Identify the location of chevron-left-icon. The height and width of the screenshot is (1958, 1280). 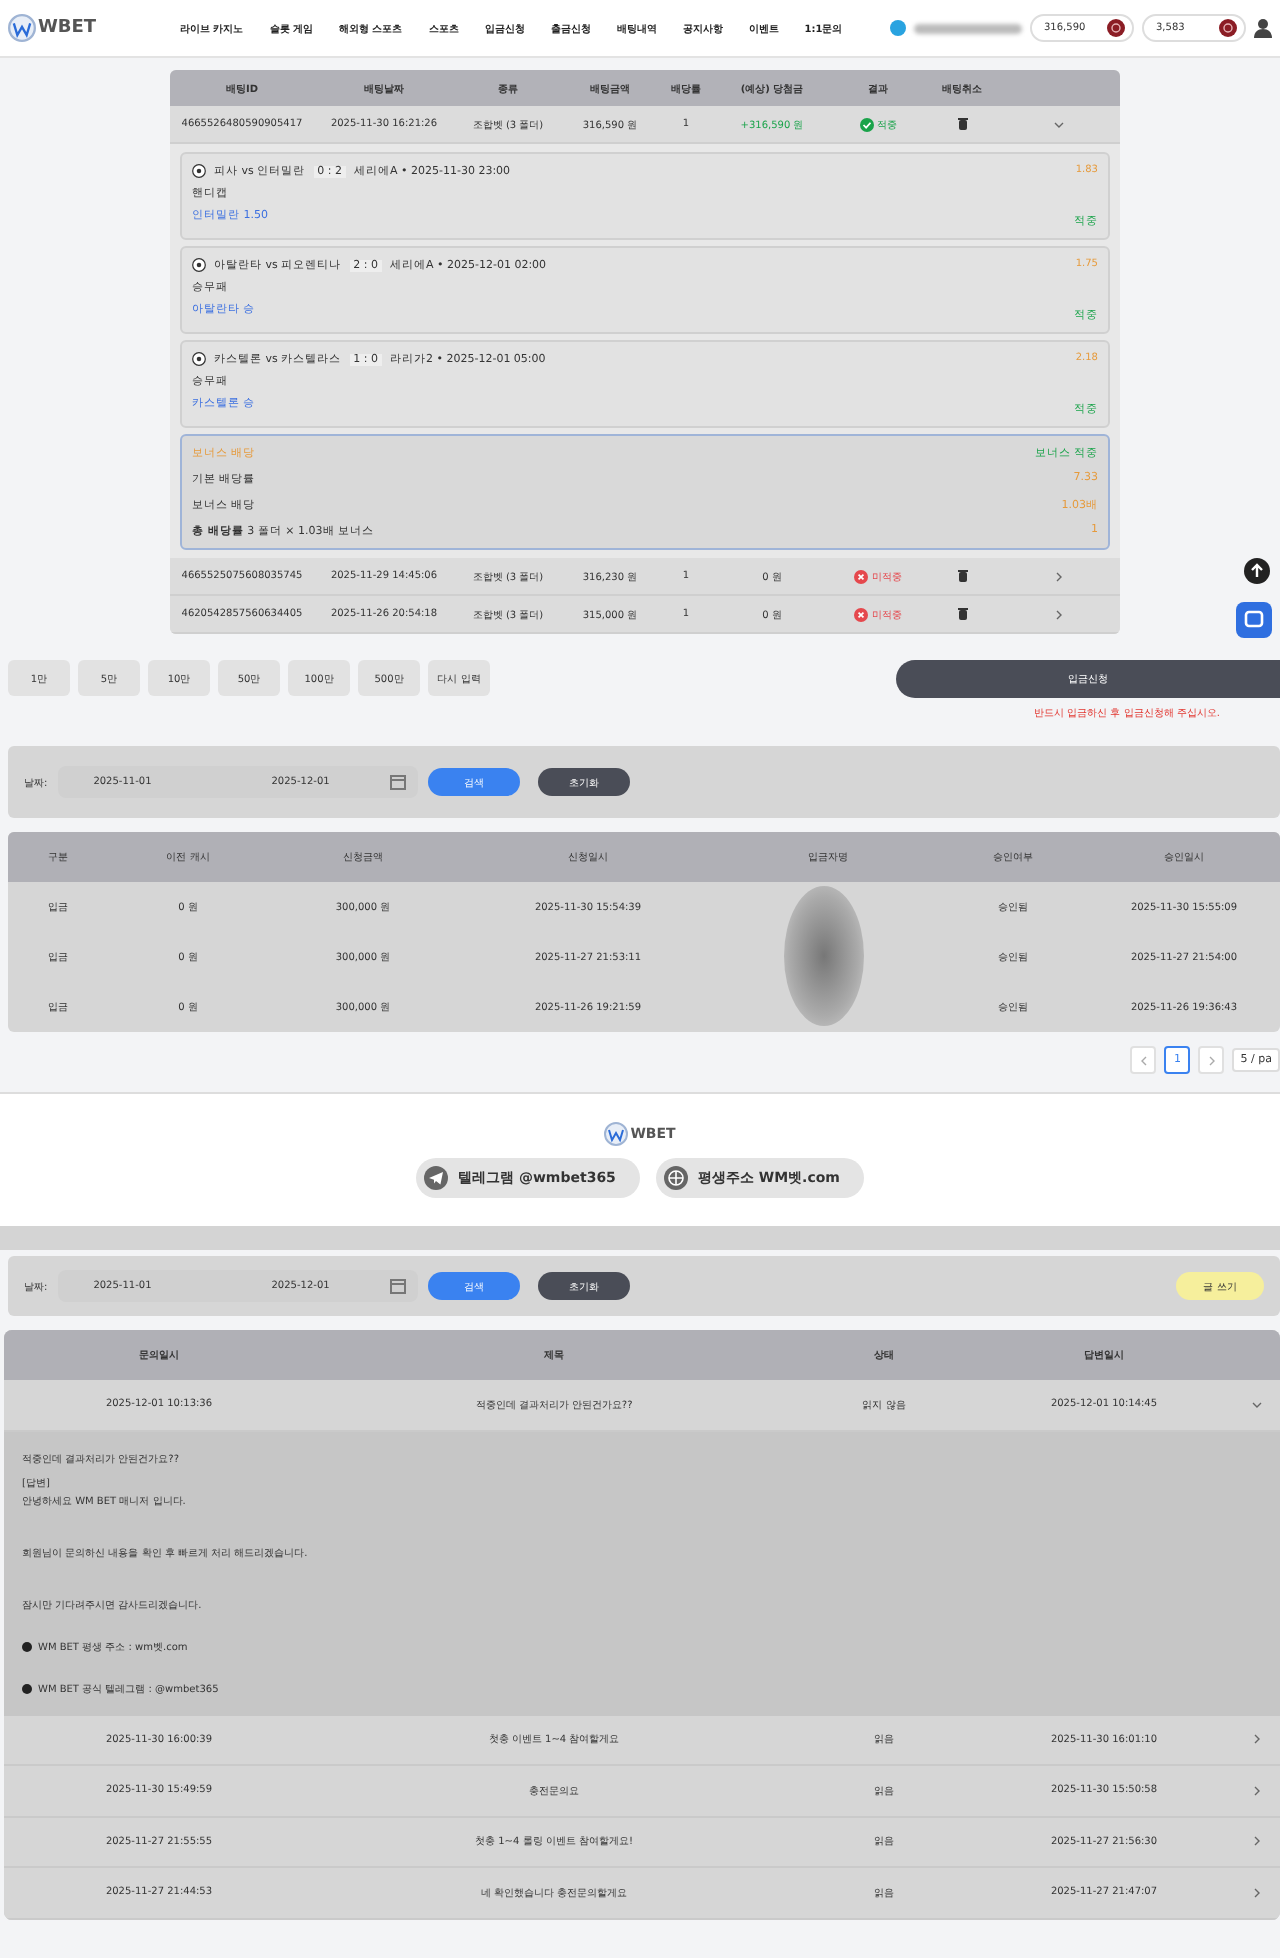
(1143, 1060).